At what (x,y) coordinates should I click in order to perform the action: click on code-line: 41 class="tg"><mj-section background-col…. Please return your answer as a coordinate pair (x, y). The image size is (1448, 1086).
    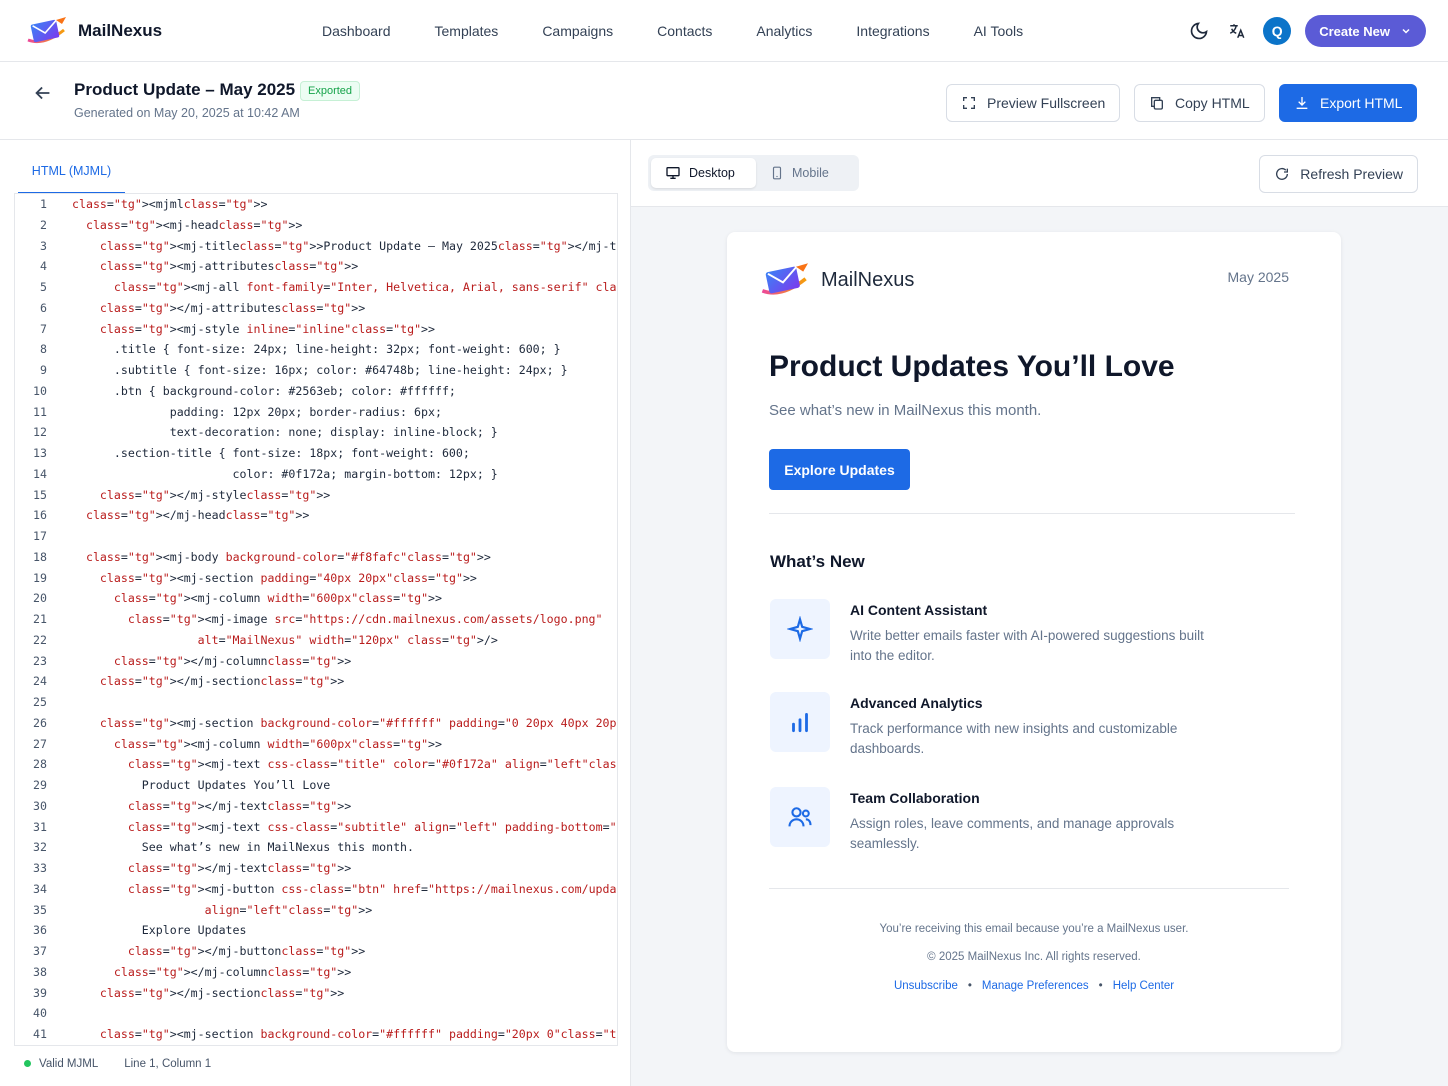
    Looking at the image, I should click on (316, 1034).